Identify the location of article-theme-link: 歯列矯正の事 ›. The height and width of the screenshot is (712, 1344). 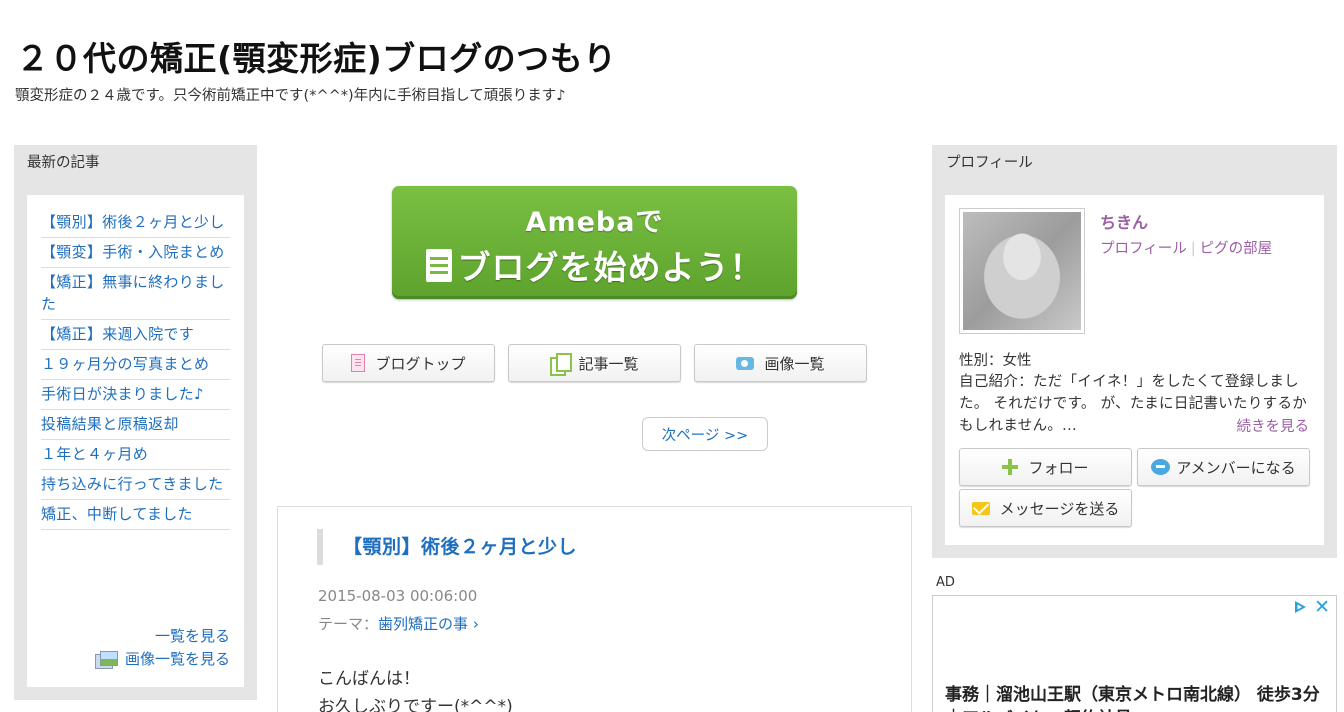
(428, 624).